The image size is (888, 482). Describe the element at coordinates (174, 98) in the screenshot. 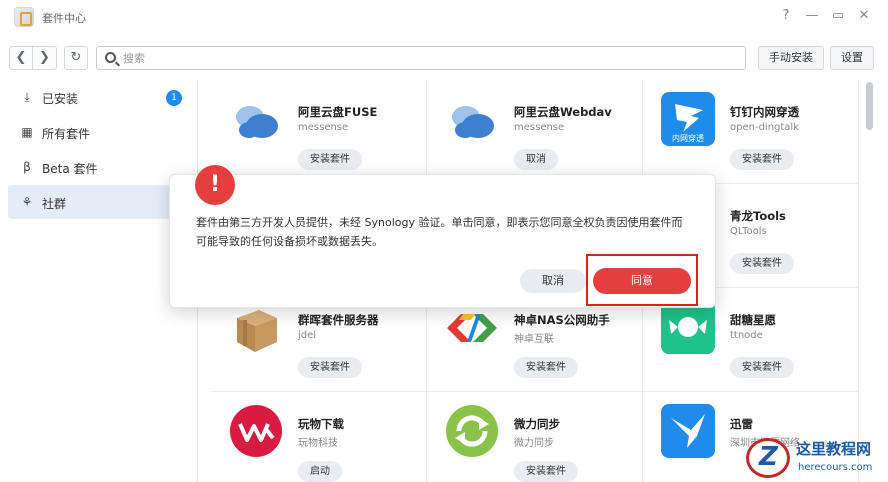

I see `installed-count-badge: 1` at that location.